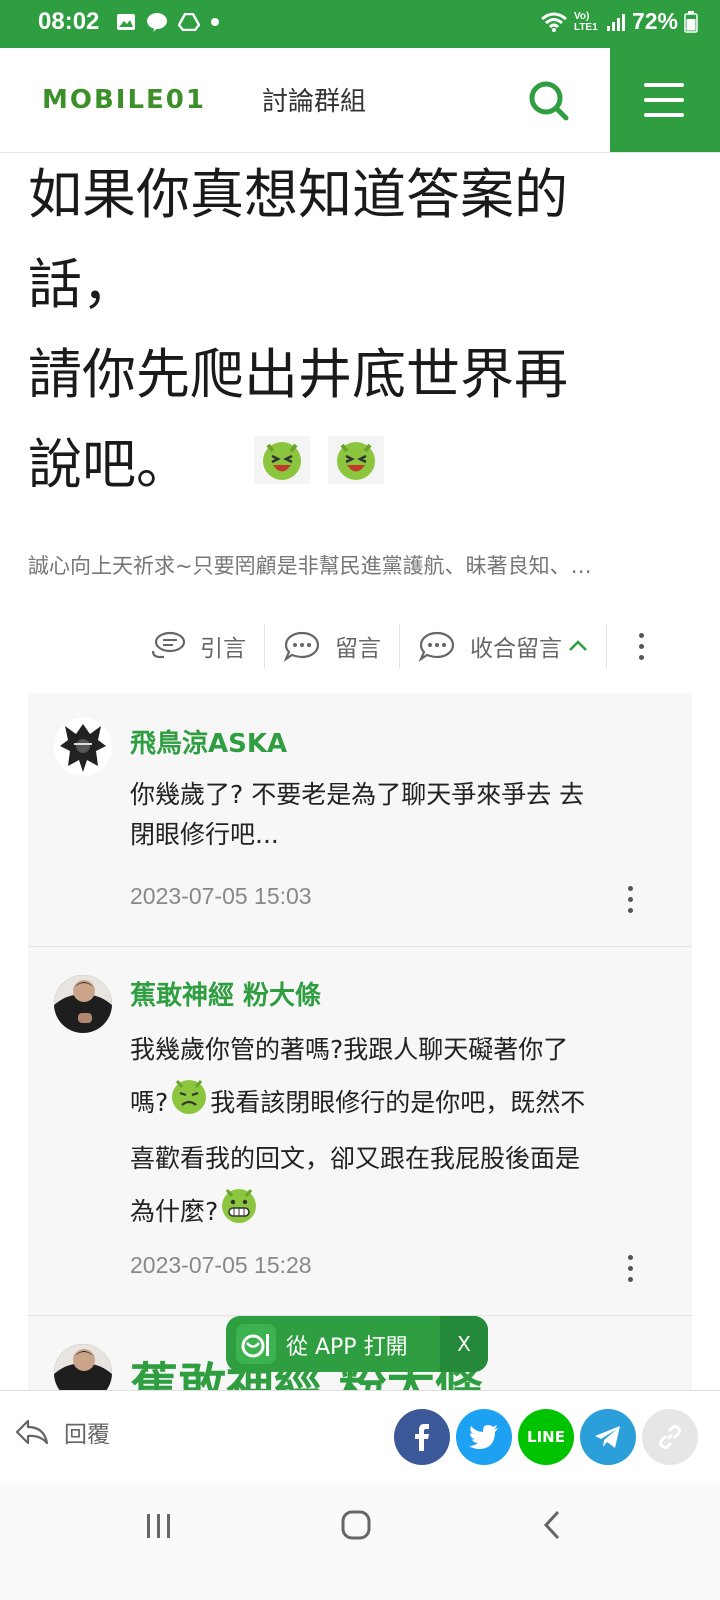 The width and height of the screenshot is (720, 1600). Describe the element at coordinates (464, 1344) in the screenshot. I see `close-banner-button: X` at that location.